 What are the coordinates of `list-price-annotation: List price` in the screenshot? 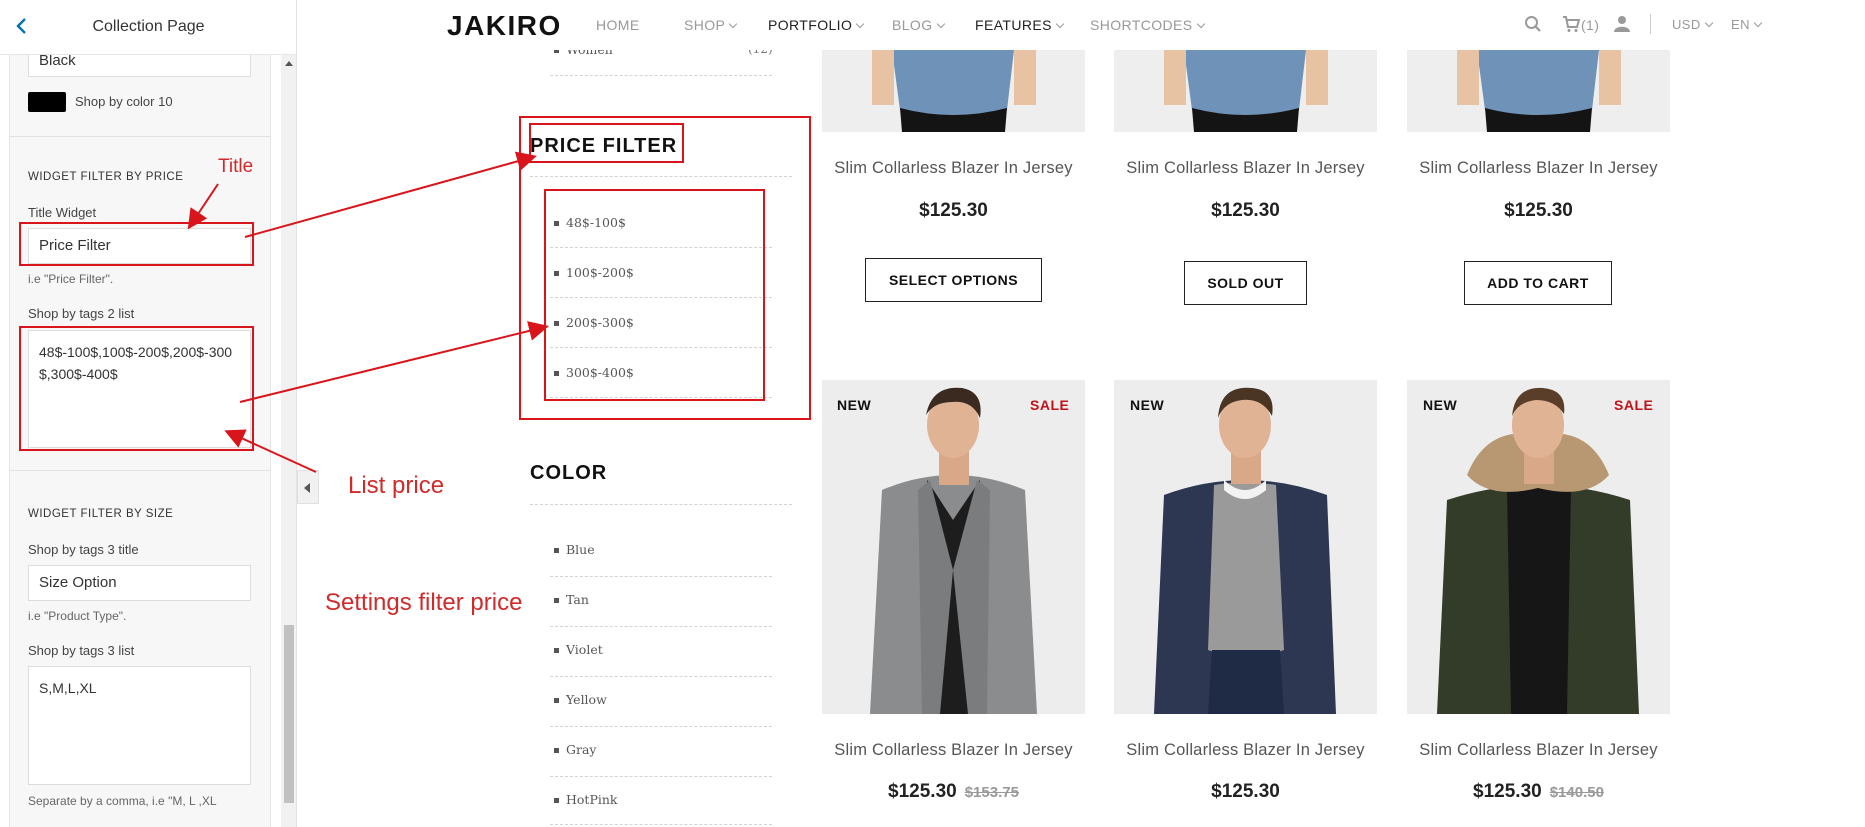 It's located at (396, 485).